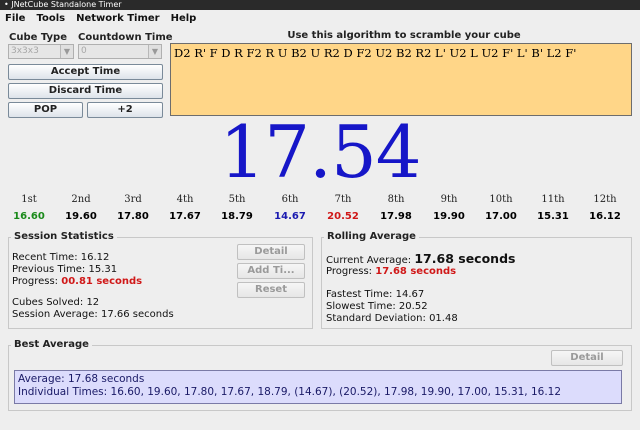 Image resolution: width=640 pixels, height=430 pixels. What do you see at coordinates (290, 216) in the screenshot?
I see `time-value: 14.67` at bounding box center [290, 216].